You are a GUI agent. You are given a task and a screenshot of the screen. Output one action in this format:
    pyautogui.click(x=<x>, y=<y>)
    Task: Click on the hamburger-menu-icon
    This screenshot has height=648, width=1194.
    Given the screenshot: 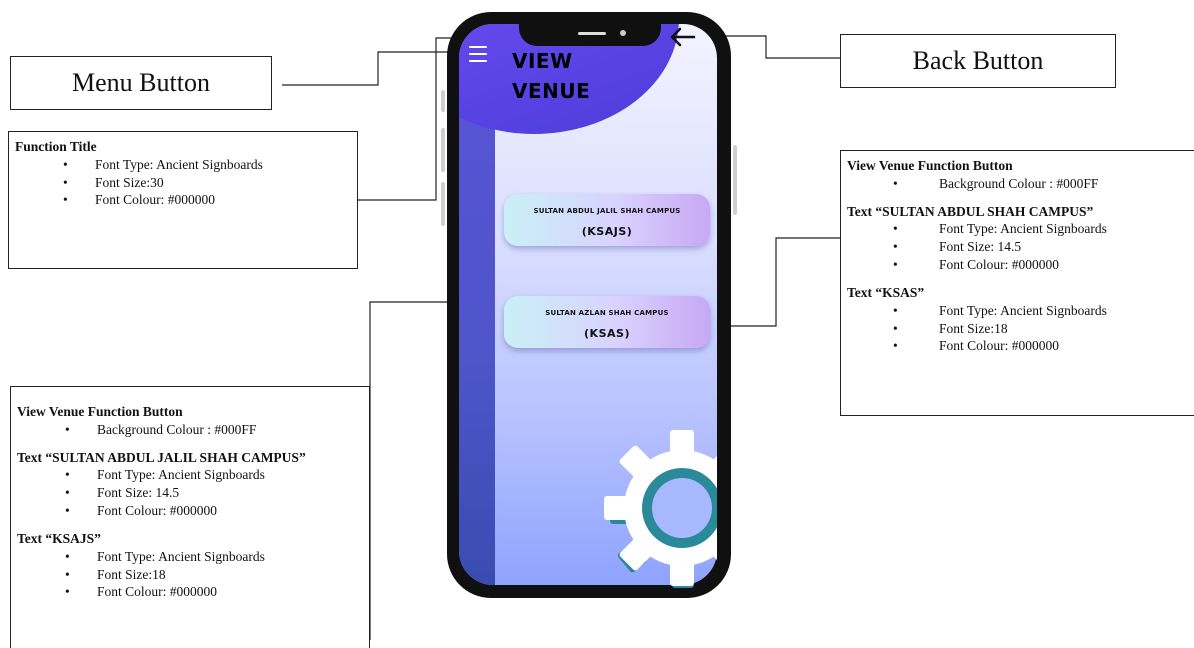 What is the action you would take?
    pyautogui.click(x=478, y=54)
    